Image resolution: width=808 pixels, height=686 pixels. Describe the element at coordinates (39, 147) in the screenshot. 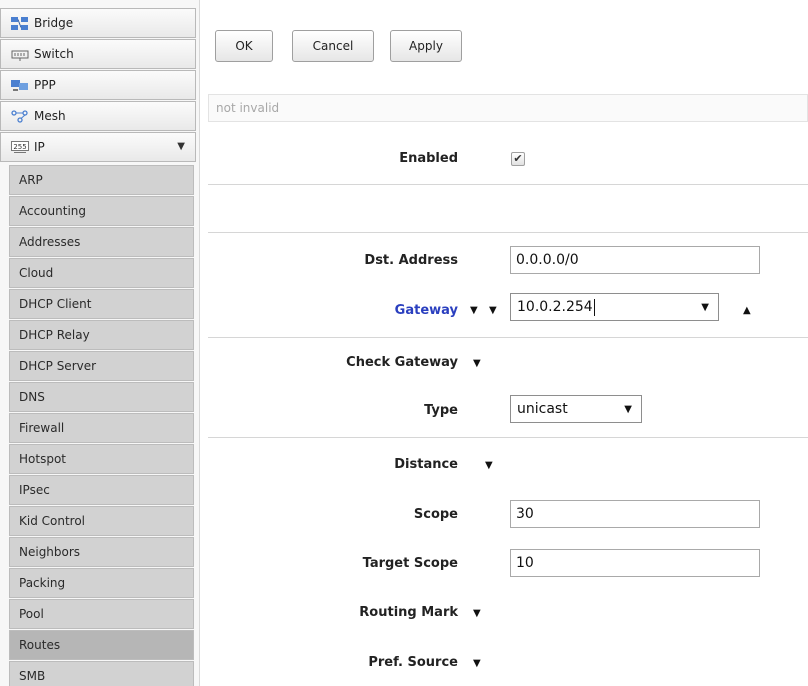

I see `sidebar-item-label: IP` at that location.